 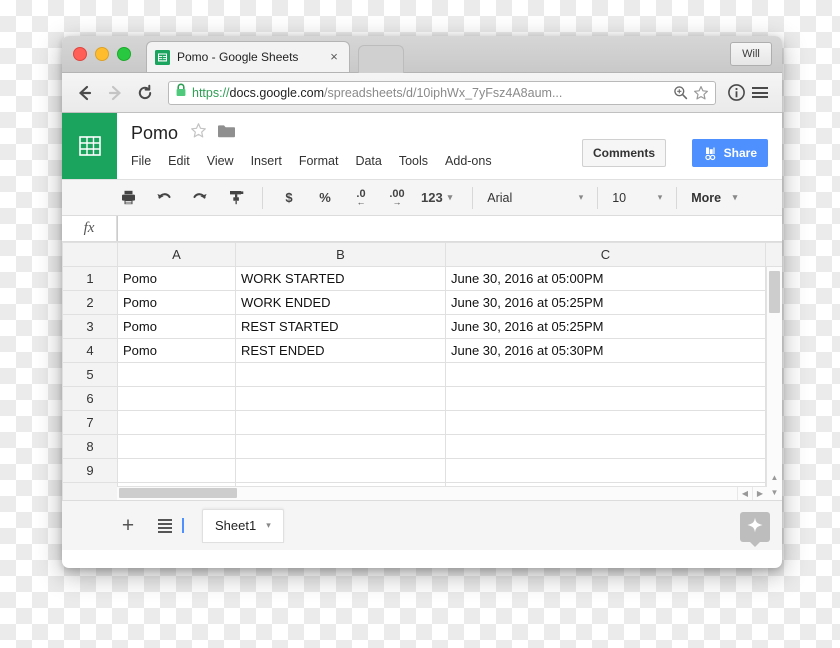 I want to click on add-sheet-button: +, so click(x=128, y=526).